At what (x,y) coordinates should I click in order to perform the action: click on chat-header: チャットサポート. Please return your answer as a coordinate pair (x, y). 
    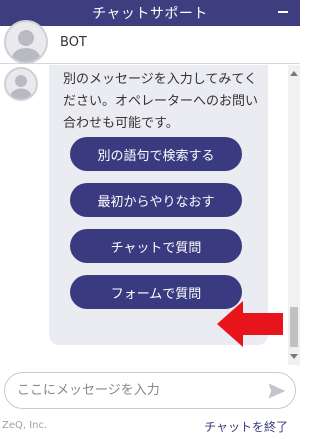
    Looking at the image, I should click on (150, 13).